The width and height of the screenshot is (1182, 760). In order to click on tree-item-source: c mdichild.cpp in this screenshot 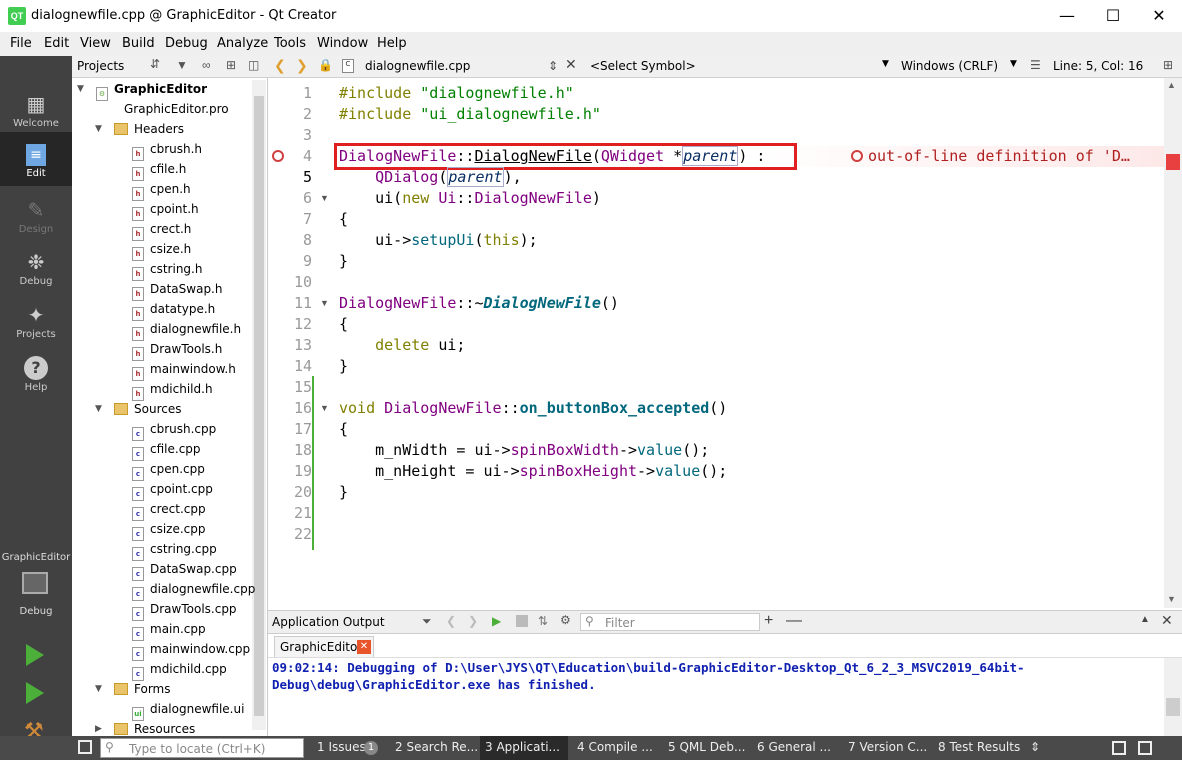, I will do `click(179, 670)`.